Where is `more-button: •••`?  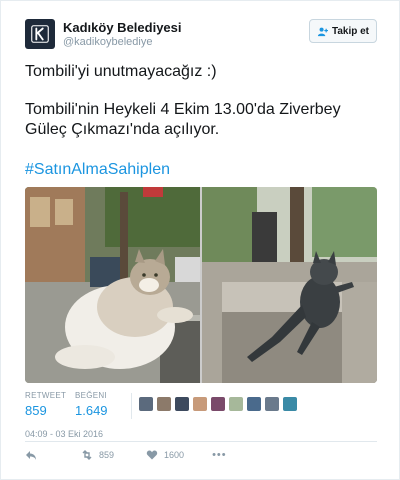 more-button: ••• is located at coordinates (219, 455).